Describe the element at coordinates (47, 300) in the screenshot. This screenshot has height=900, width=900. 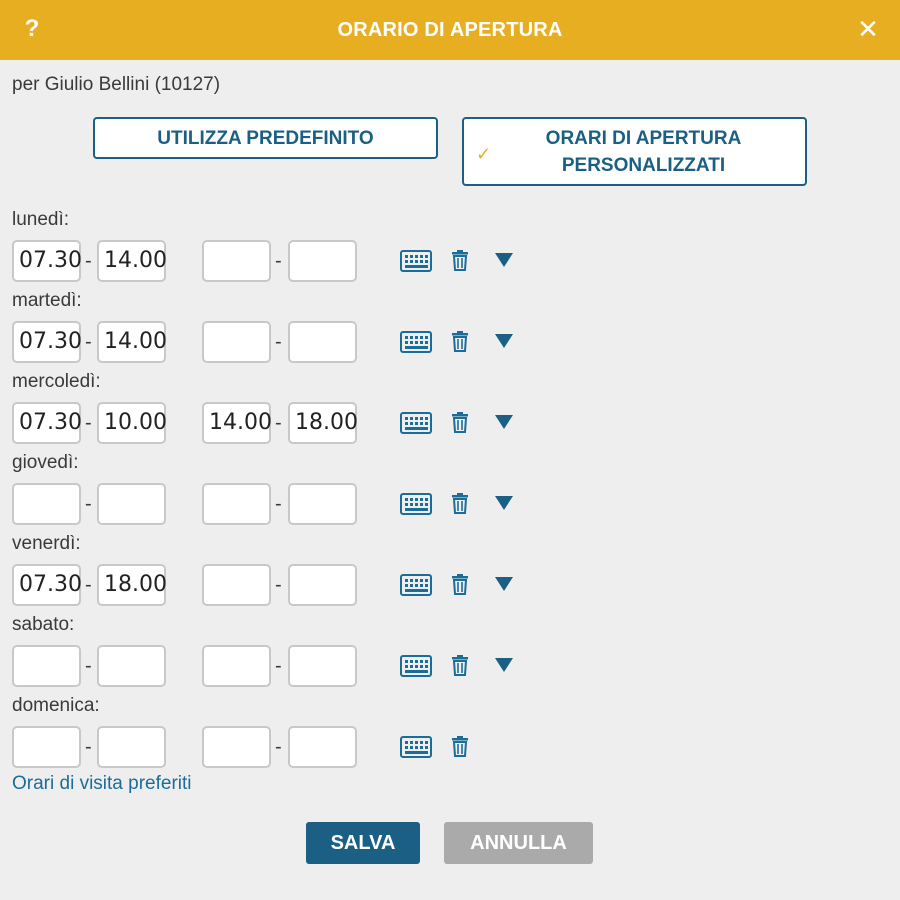
I see `day-label: martedì:` at that location.